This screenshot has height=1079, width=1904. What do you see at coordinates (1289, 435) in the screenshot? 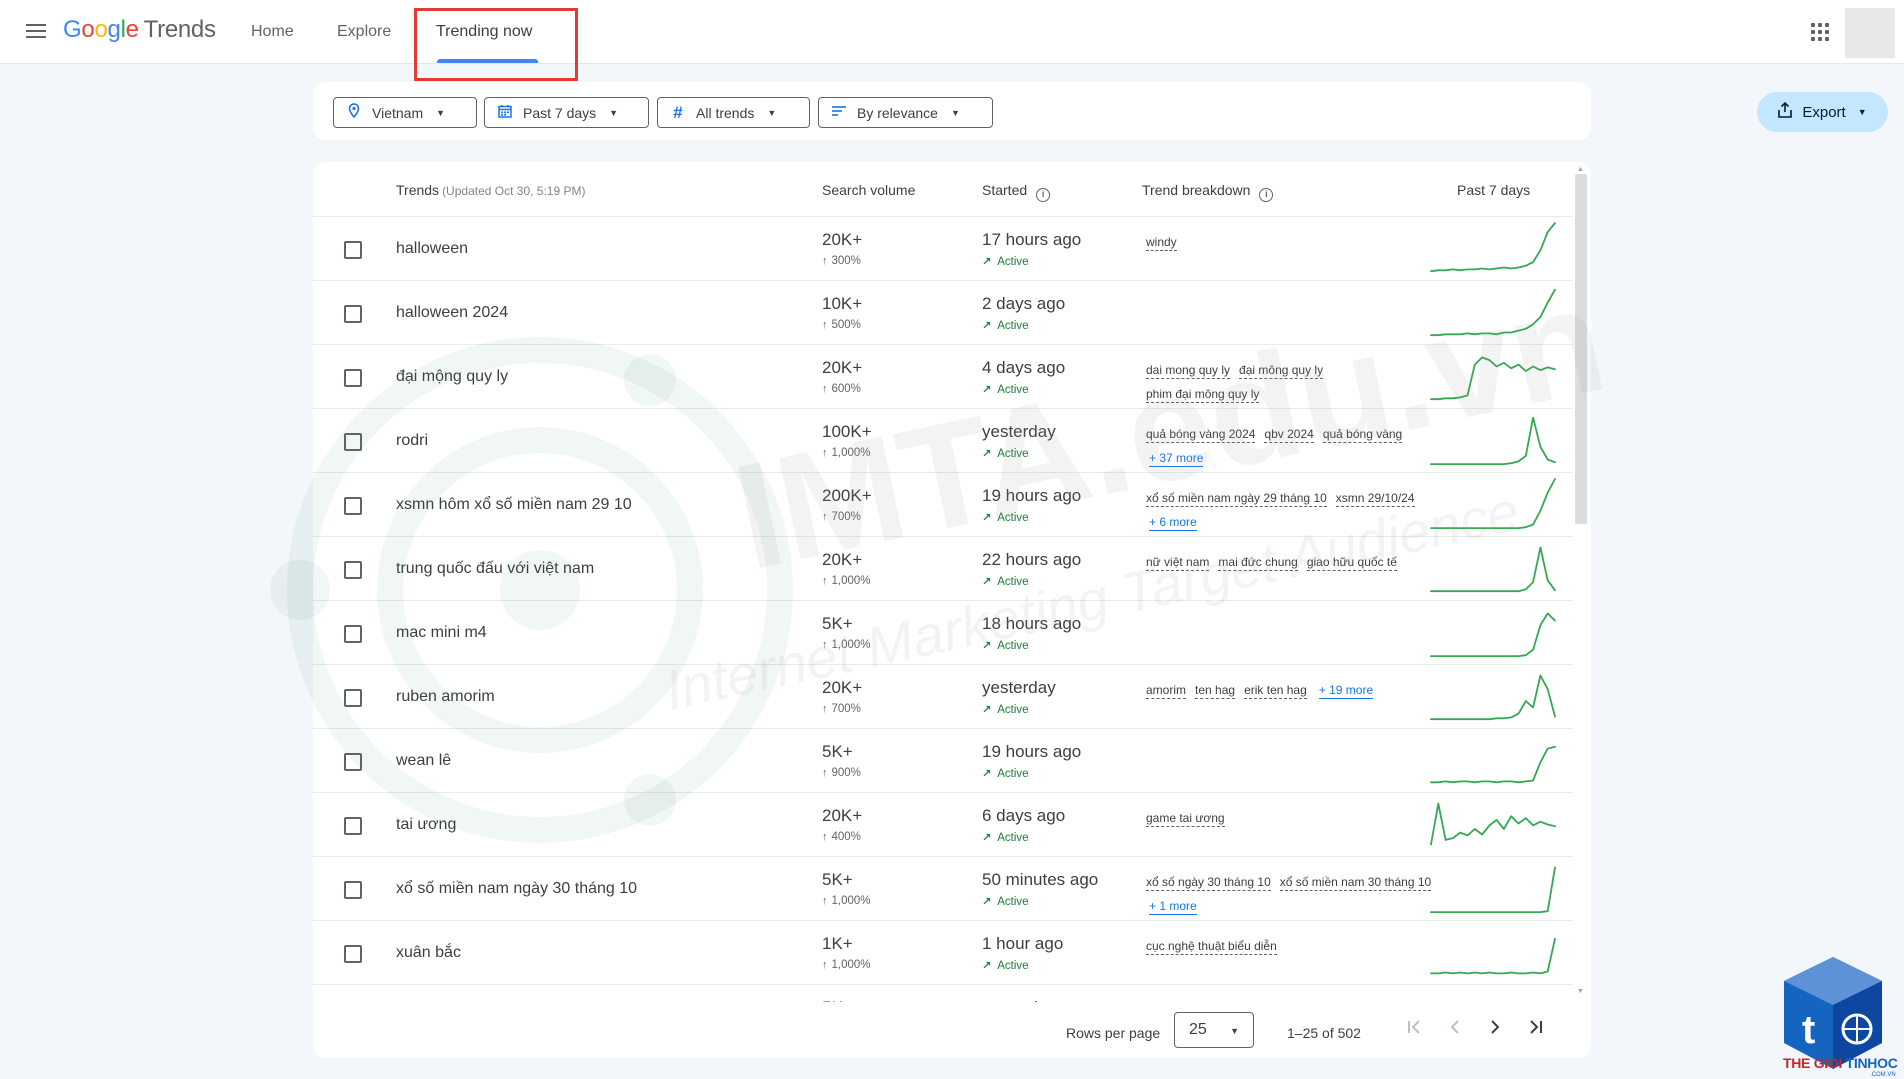
I see `breakdown-chip: qbv 2024` at bounding box center [1289, 435].